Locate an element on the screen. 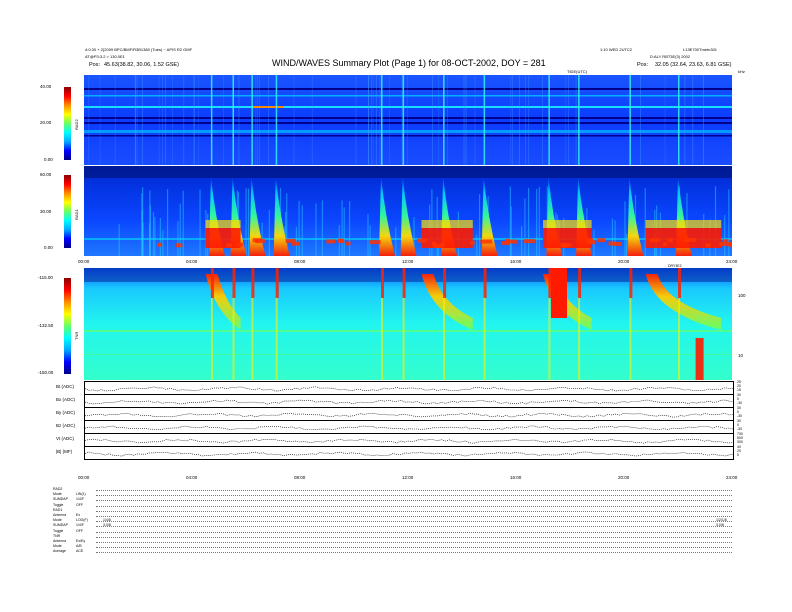 This screenshot has width=792, height=612. rad2-spectrogram-svg is located at coordinates (408, 120).